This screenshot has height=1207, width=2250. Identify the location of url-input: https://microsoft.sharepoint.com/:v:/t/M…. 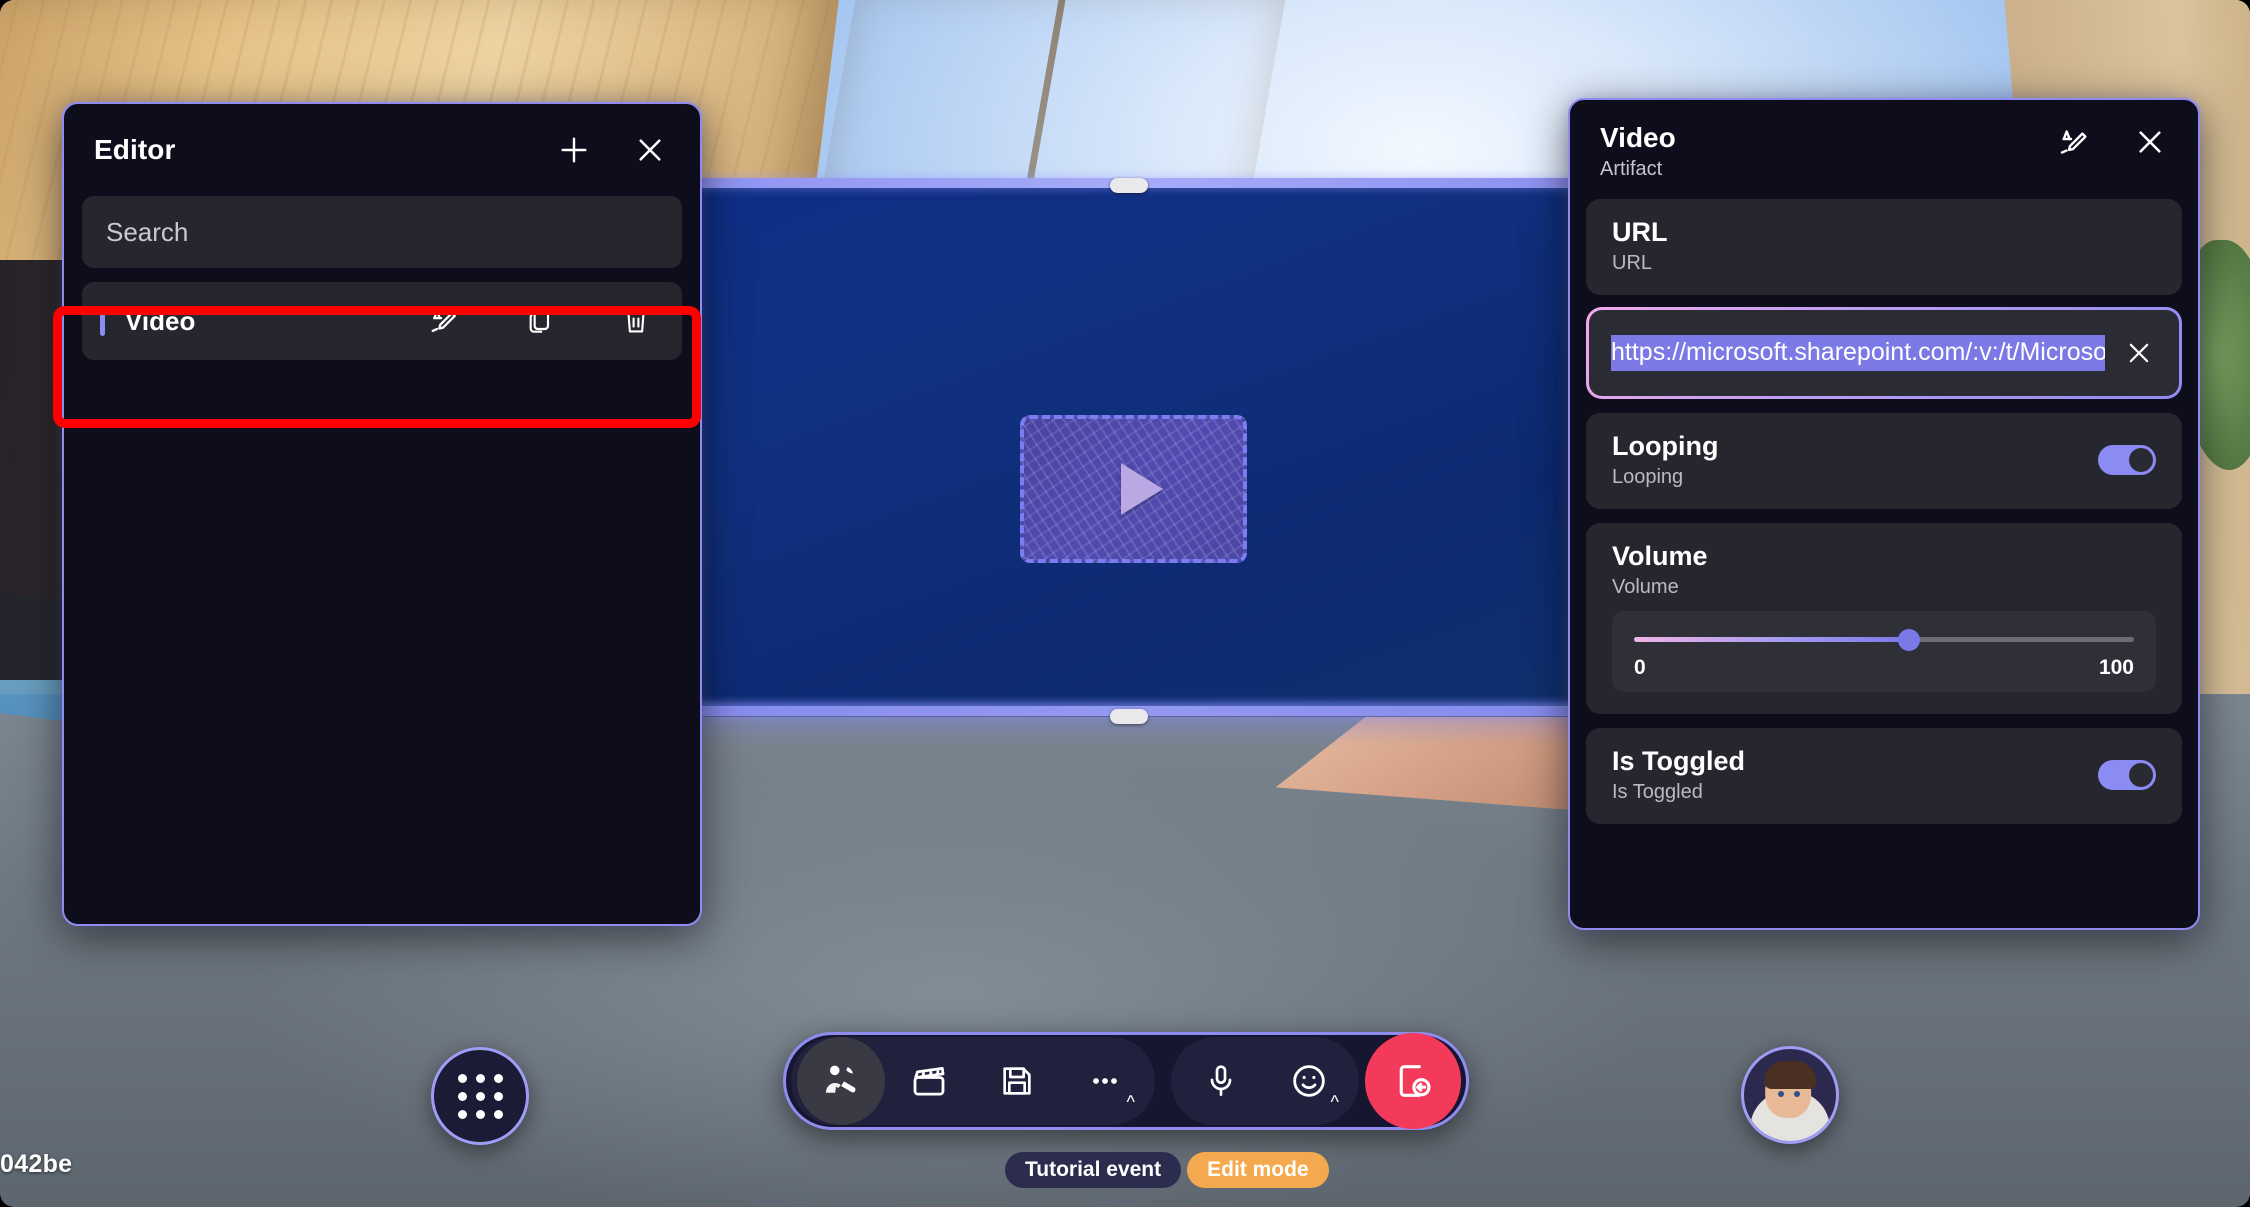
(1884, 353).